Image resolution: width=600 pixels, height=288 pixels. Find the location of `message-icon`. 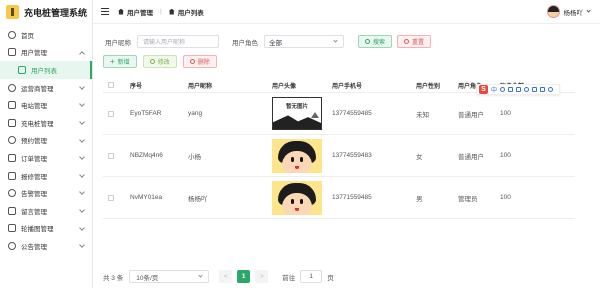

message-icon is located at coordinates (12, 210).